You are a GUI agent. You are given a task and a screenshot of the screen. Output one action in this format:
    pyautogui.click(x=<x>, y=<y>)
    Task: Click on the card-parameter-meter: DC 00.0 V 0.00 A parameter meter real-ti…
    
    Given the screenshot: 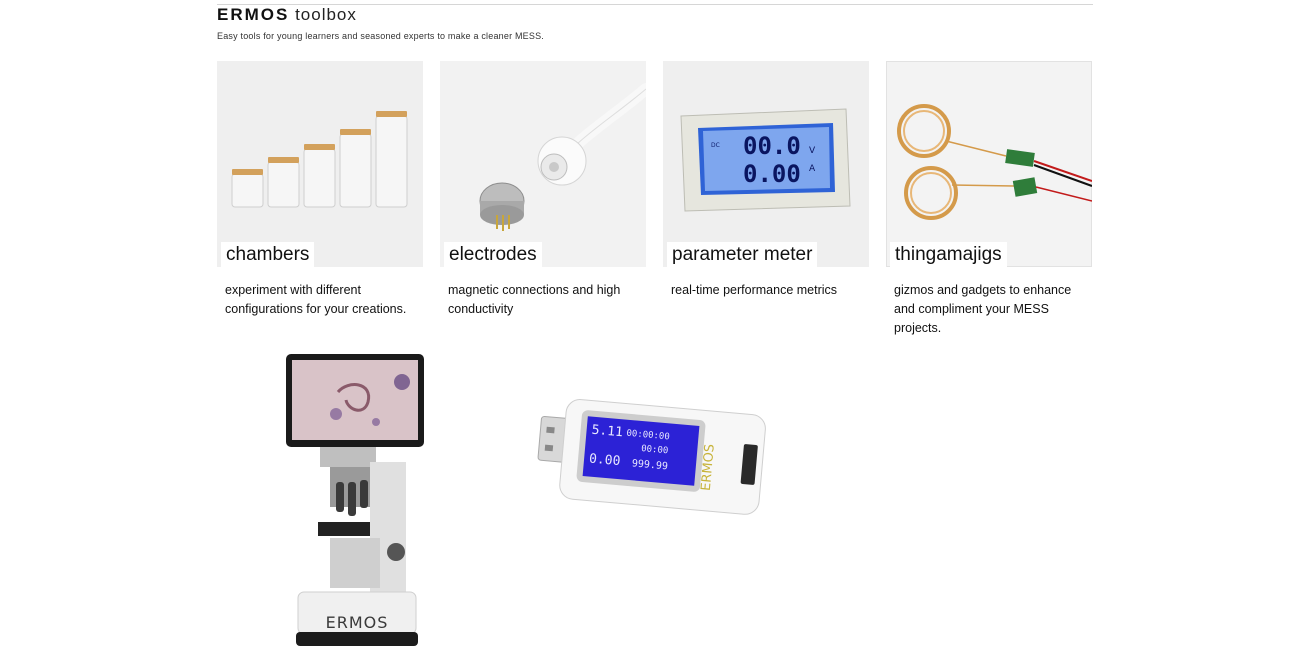 What is the action you would take?
    pyautogui.click(x=766, y=180)
    